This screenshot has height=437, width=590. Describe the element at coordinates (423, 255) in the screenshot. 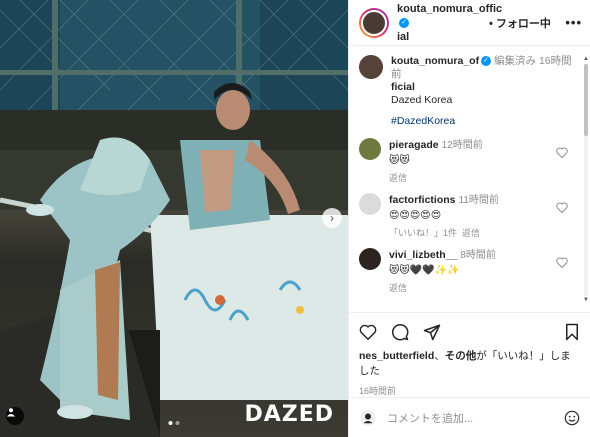

I see `commenter-username: vivi_lizbeth__` at that location.